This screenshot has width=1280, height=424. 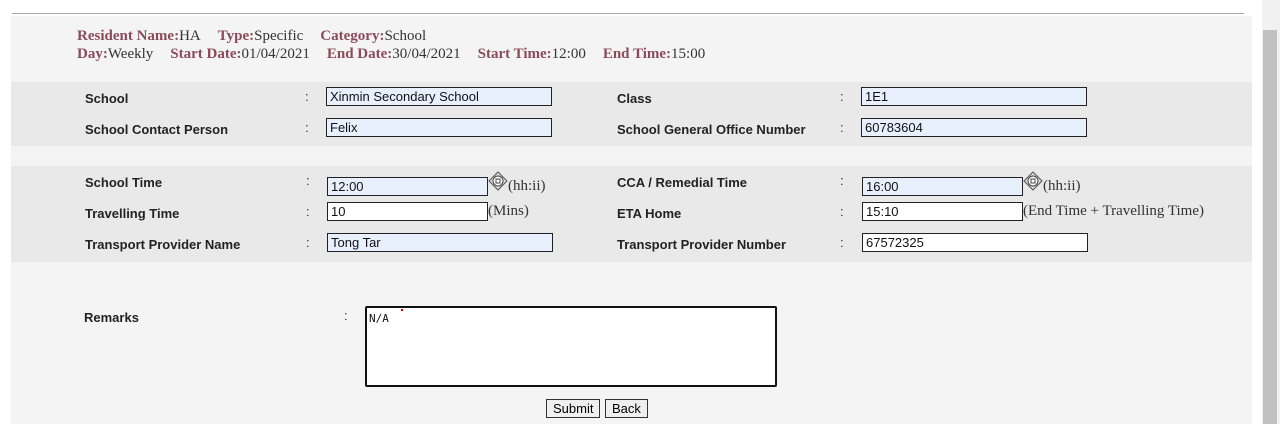 What do you see at coordinates (128, 36) in the screenshot?
I see `resident-name-label: Resident Name:` at bounding box center [128, 36].